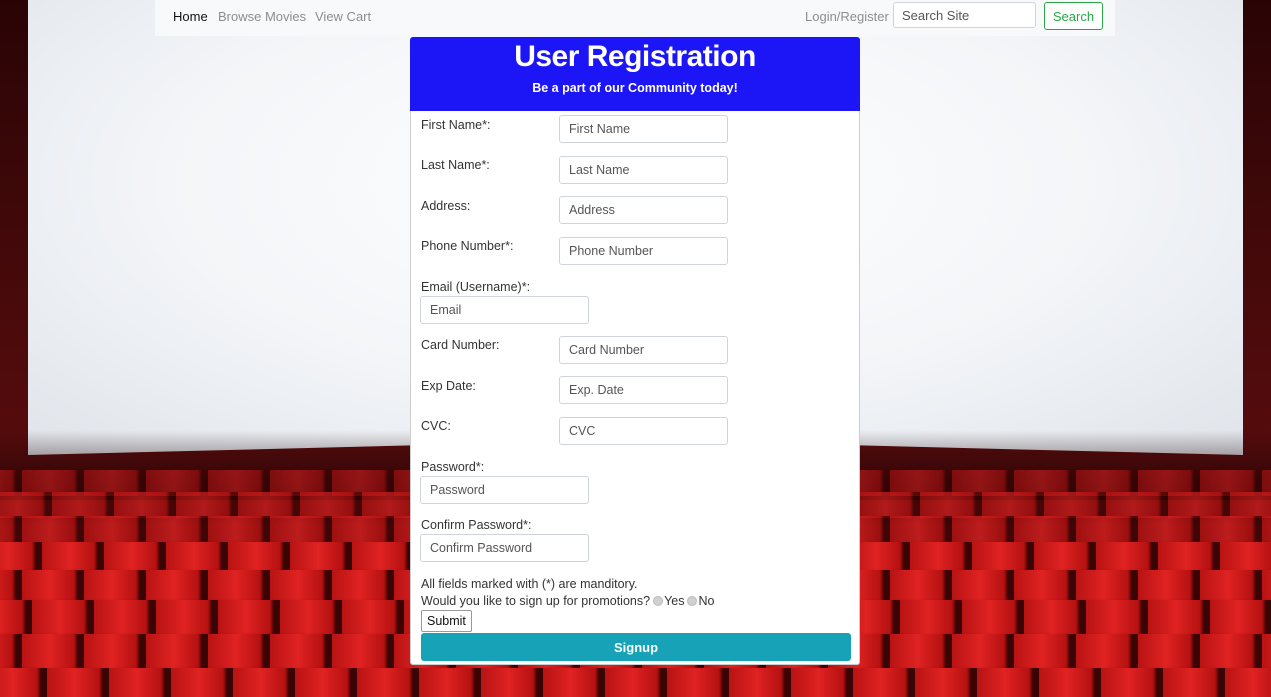 This screenshot has height=697, width=1271. What do you see at coordinates (964, 15) in the screenshot?
I see `search-input` at bounding box center [964, 15].